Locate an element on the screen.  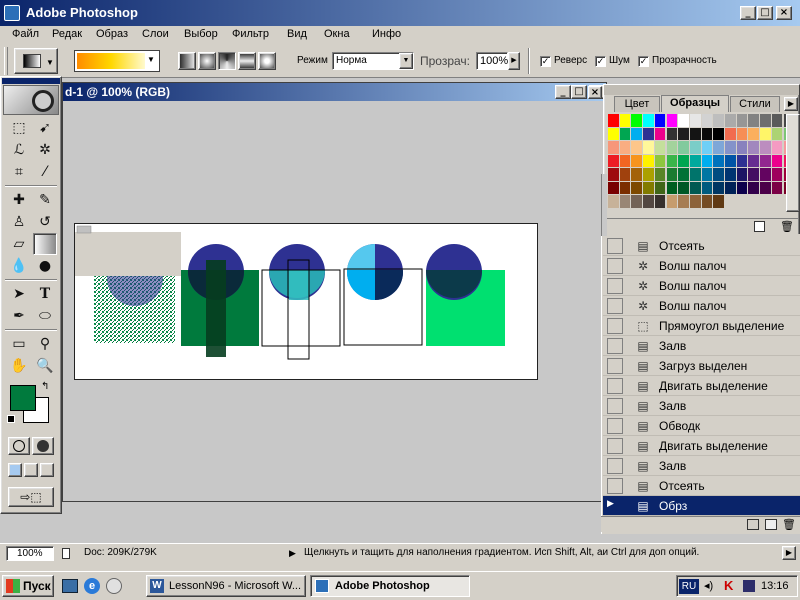
brush-tool-icon: ✎ is located at coordinates (45, 200).